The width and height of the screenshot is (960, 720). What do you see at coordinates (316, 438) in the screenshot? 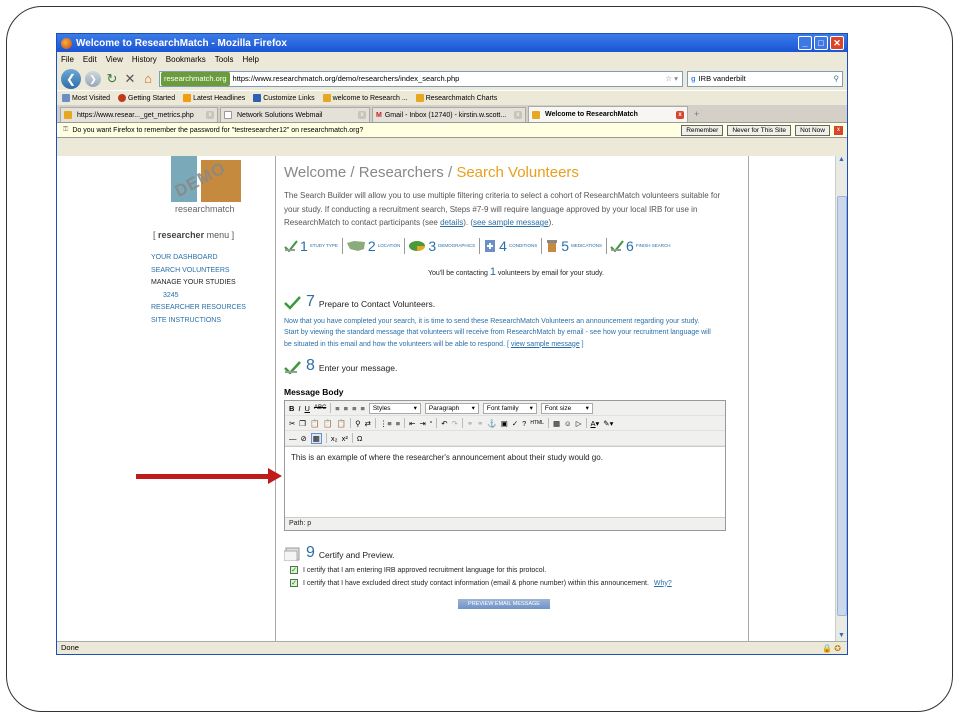
I see `visual-aid-icon: ▦` at bounding box center [316, 438].